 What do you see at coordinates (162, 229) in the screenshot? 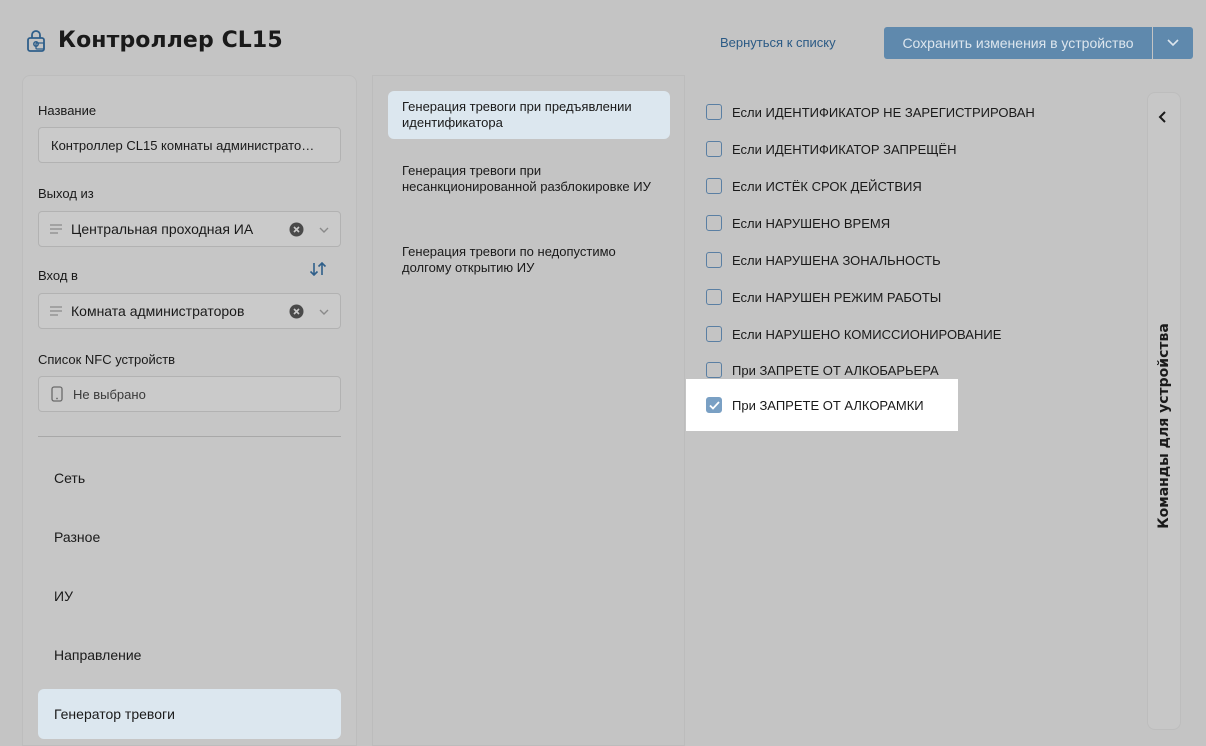
I see `exit-from-value: Центральная проходная ИА` at bounding box center [162, 229].